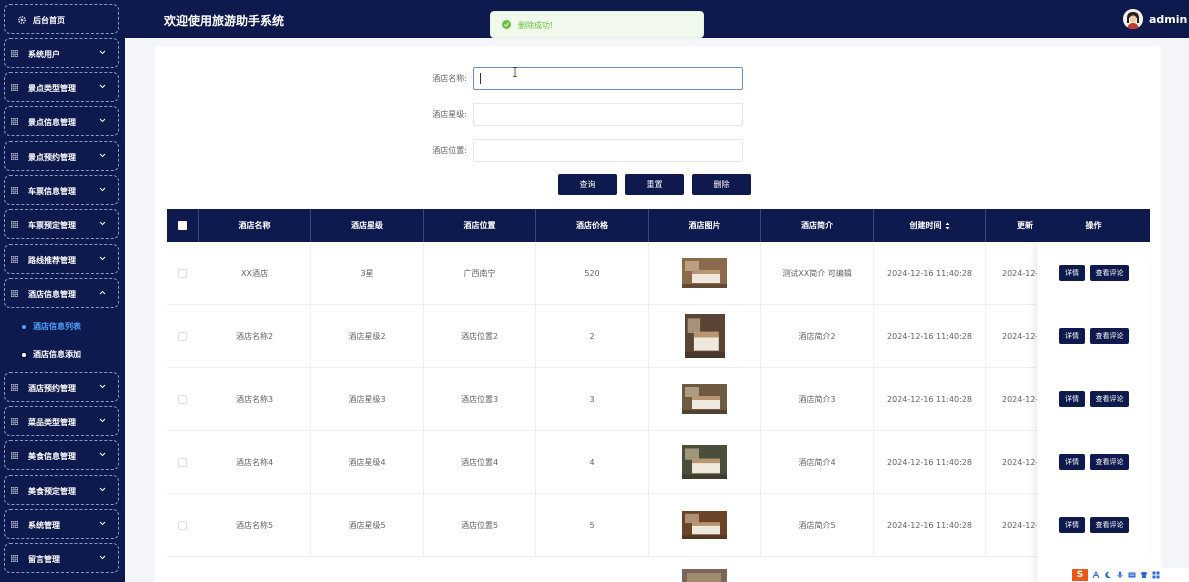  What do you see at coordinates (102, 292) in the screenshot?
I see `chevron-up-icon` at bounding box center [102, 292].